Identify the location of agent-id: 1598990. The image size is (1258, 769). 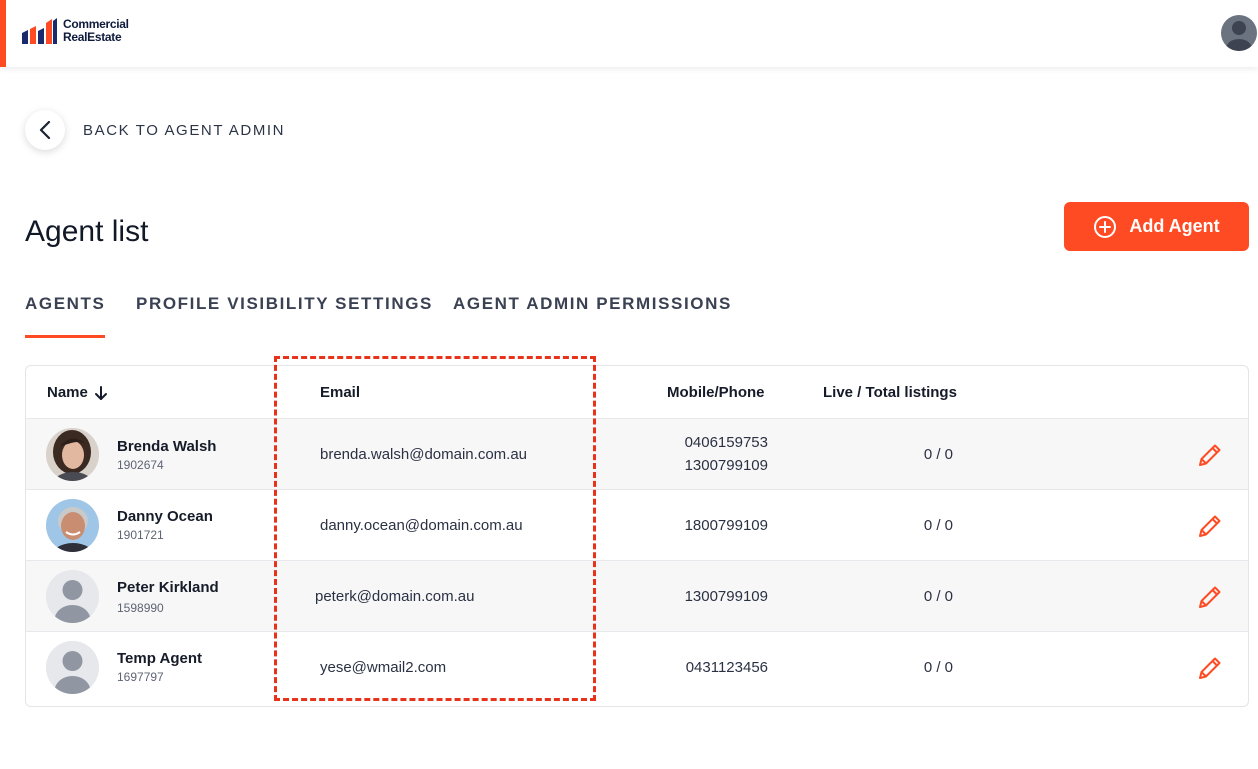
(140, 608).